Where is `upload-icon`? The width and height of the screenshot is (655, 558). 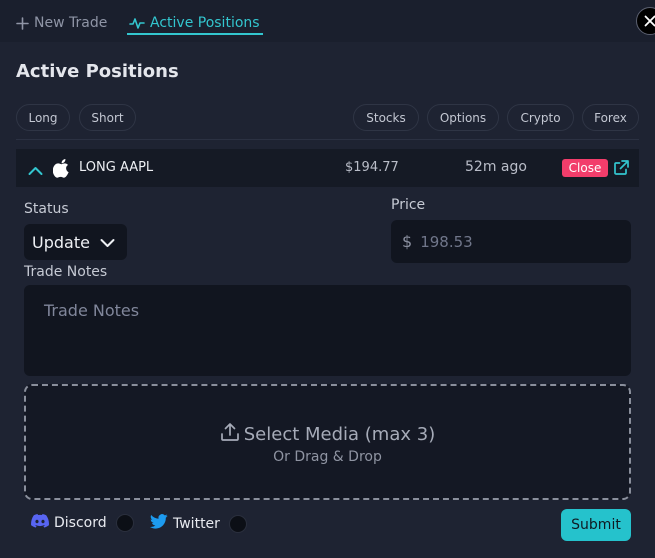
upload-icon is located at coordinates (230, 434).